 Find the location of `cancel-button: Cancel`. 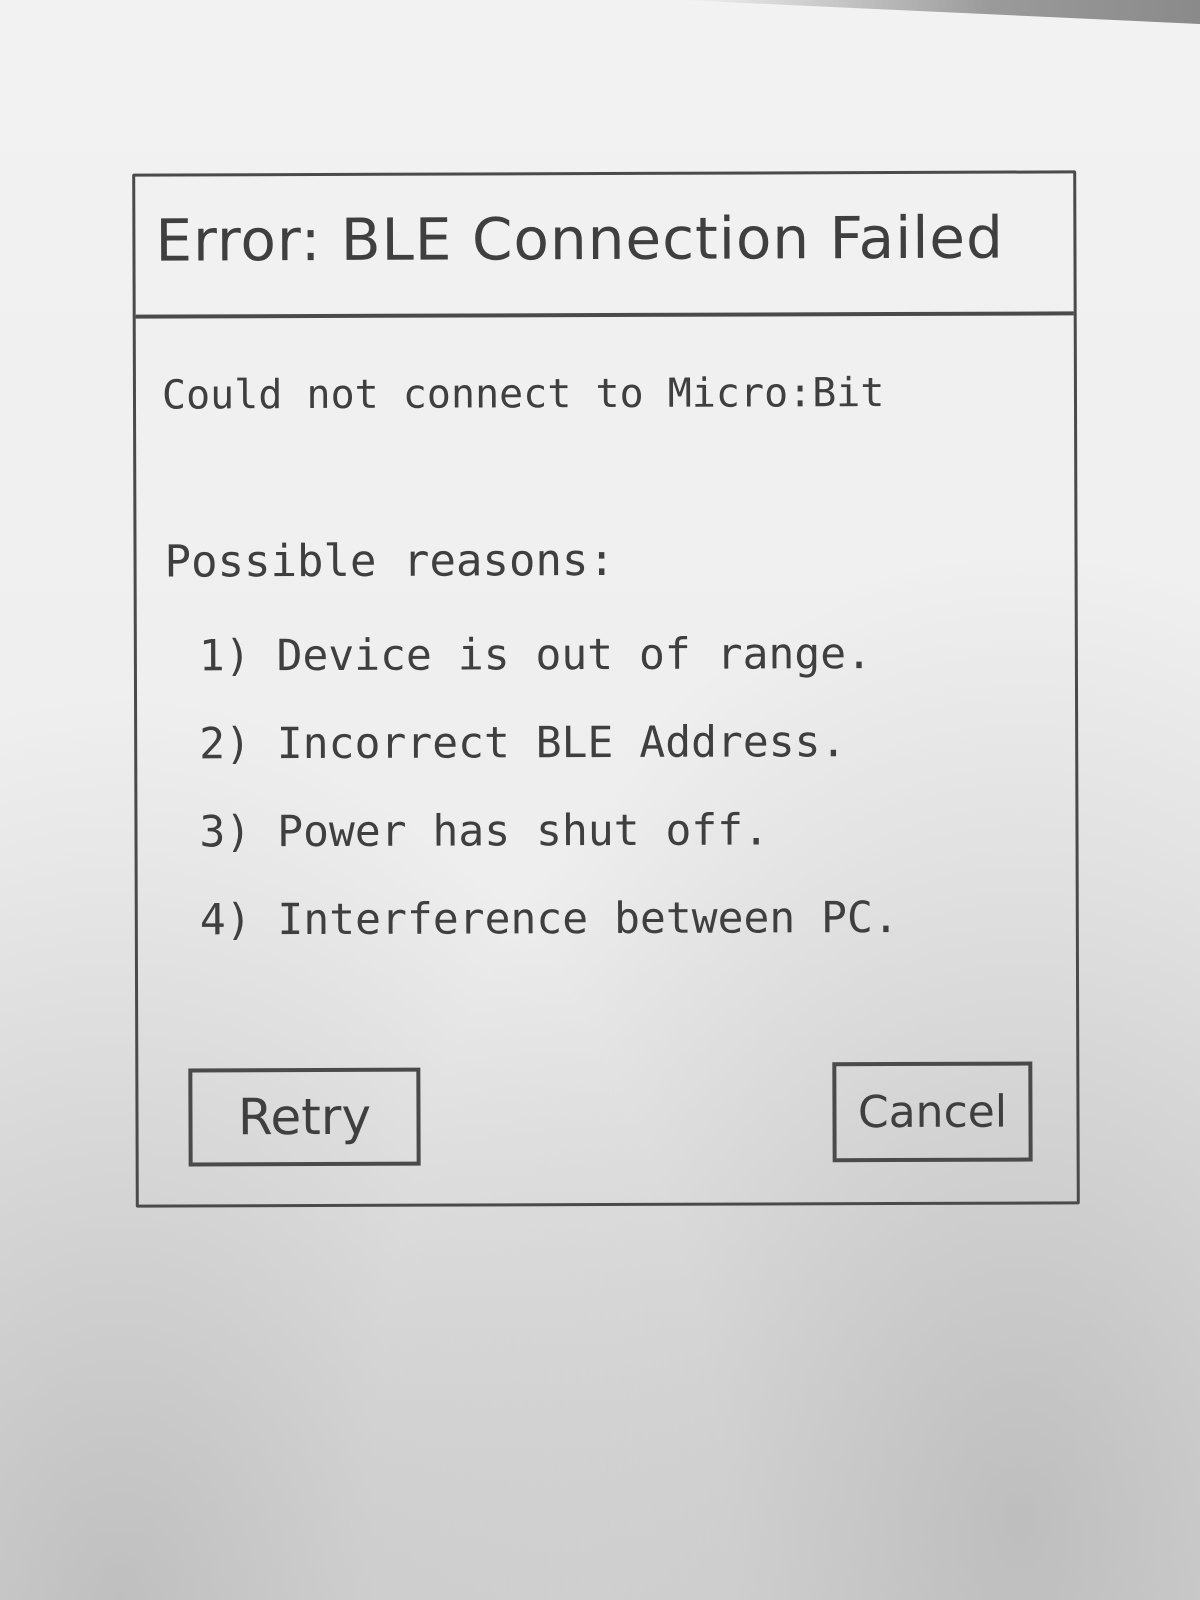

cancel-button: Cancel is located at coordinates (932, 1112).